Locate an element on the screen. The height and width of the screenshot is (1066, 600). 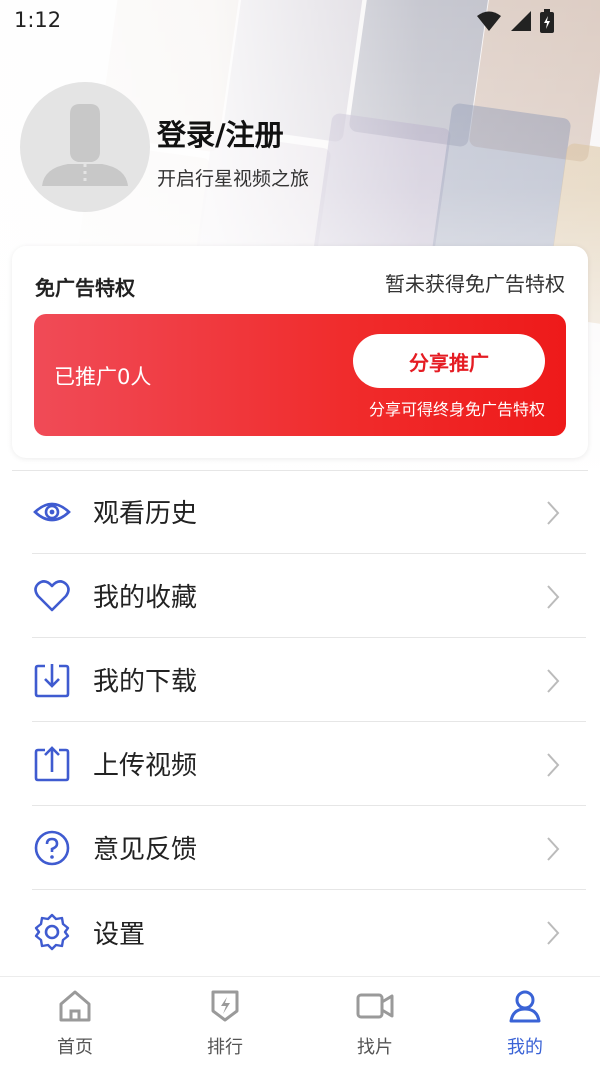
video-camera-icon is located at coordinates (375, 1008).